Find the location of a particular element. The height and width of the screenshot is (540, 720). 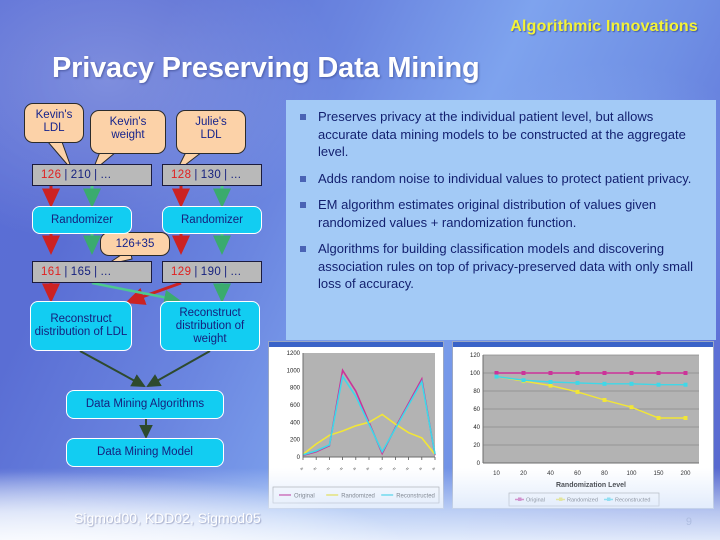

callout-kevin-ldl: Kevin's LDL is located at coordinates (54, 123).